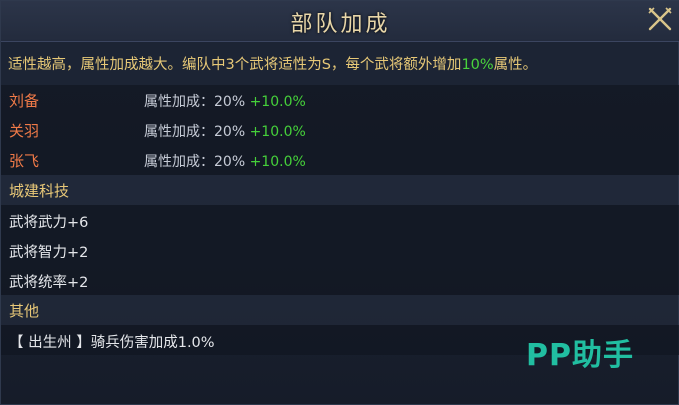 This screenshot has width=679, height=405. Describe the element at coordinates (340, 250) in the screenshot. I see `tech-item: 武将智力+2` at that location.